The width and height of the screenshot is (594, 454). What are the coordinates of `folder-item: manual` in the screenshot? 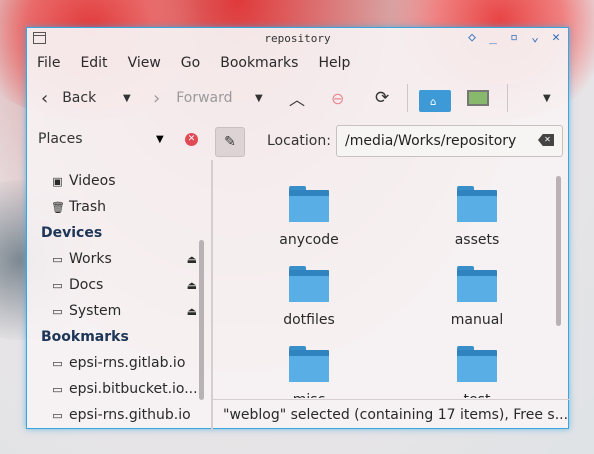 It's located at (477, 297).